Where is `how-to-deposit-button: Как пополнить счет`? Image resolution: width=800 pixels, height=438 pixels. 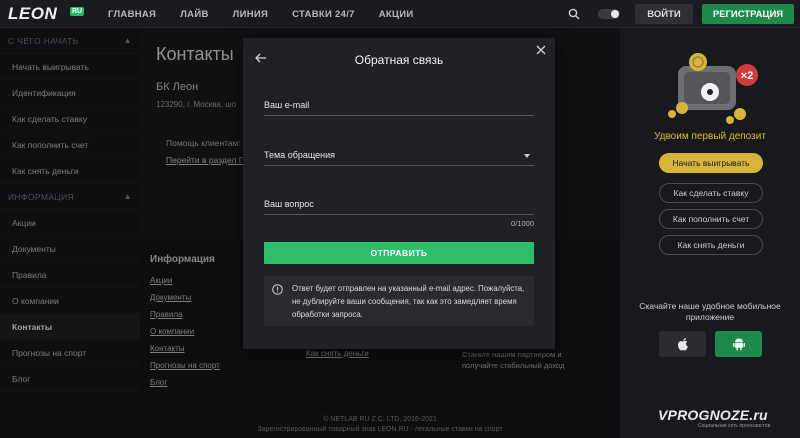 how-to-deposit-button: Как пополнить счет is located at coordinates (711, 219).